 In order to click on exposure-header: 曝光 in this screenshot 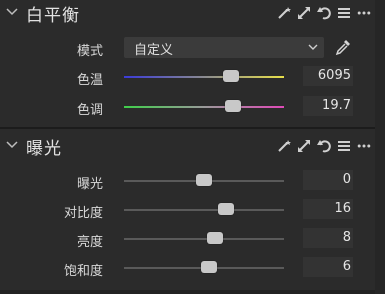, I will do `click(187, 146)`.